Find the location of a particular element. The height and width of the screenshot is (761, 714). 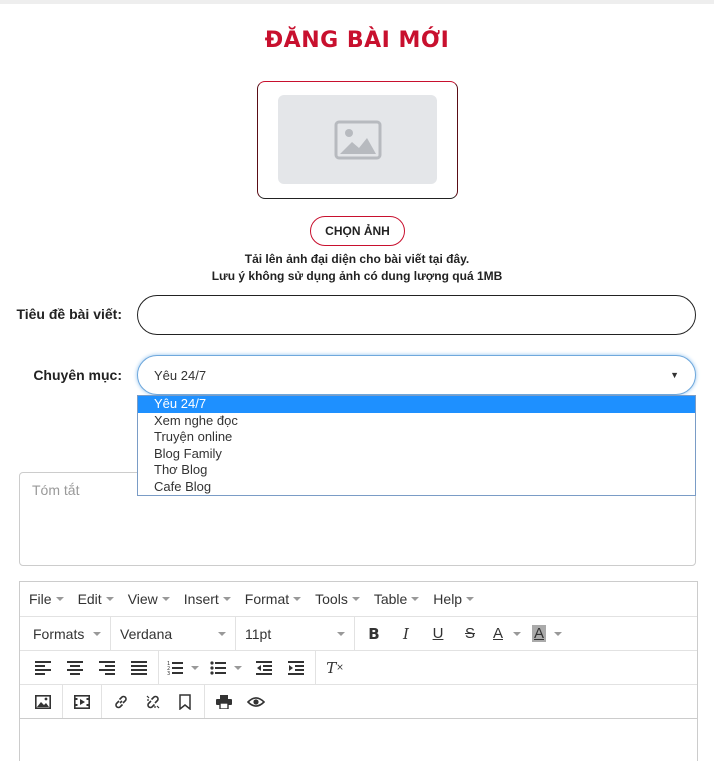

category-option: Cafe Blog is located at coordinates (416, 487).